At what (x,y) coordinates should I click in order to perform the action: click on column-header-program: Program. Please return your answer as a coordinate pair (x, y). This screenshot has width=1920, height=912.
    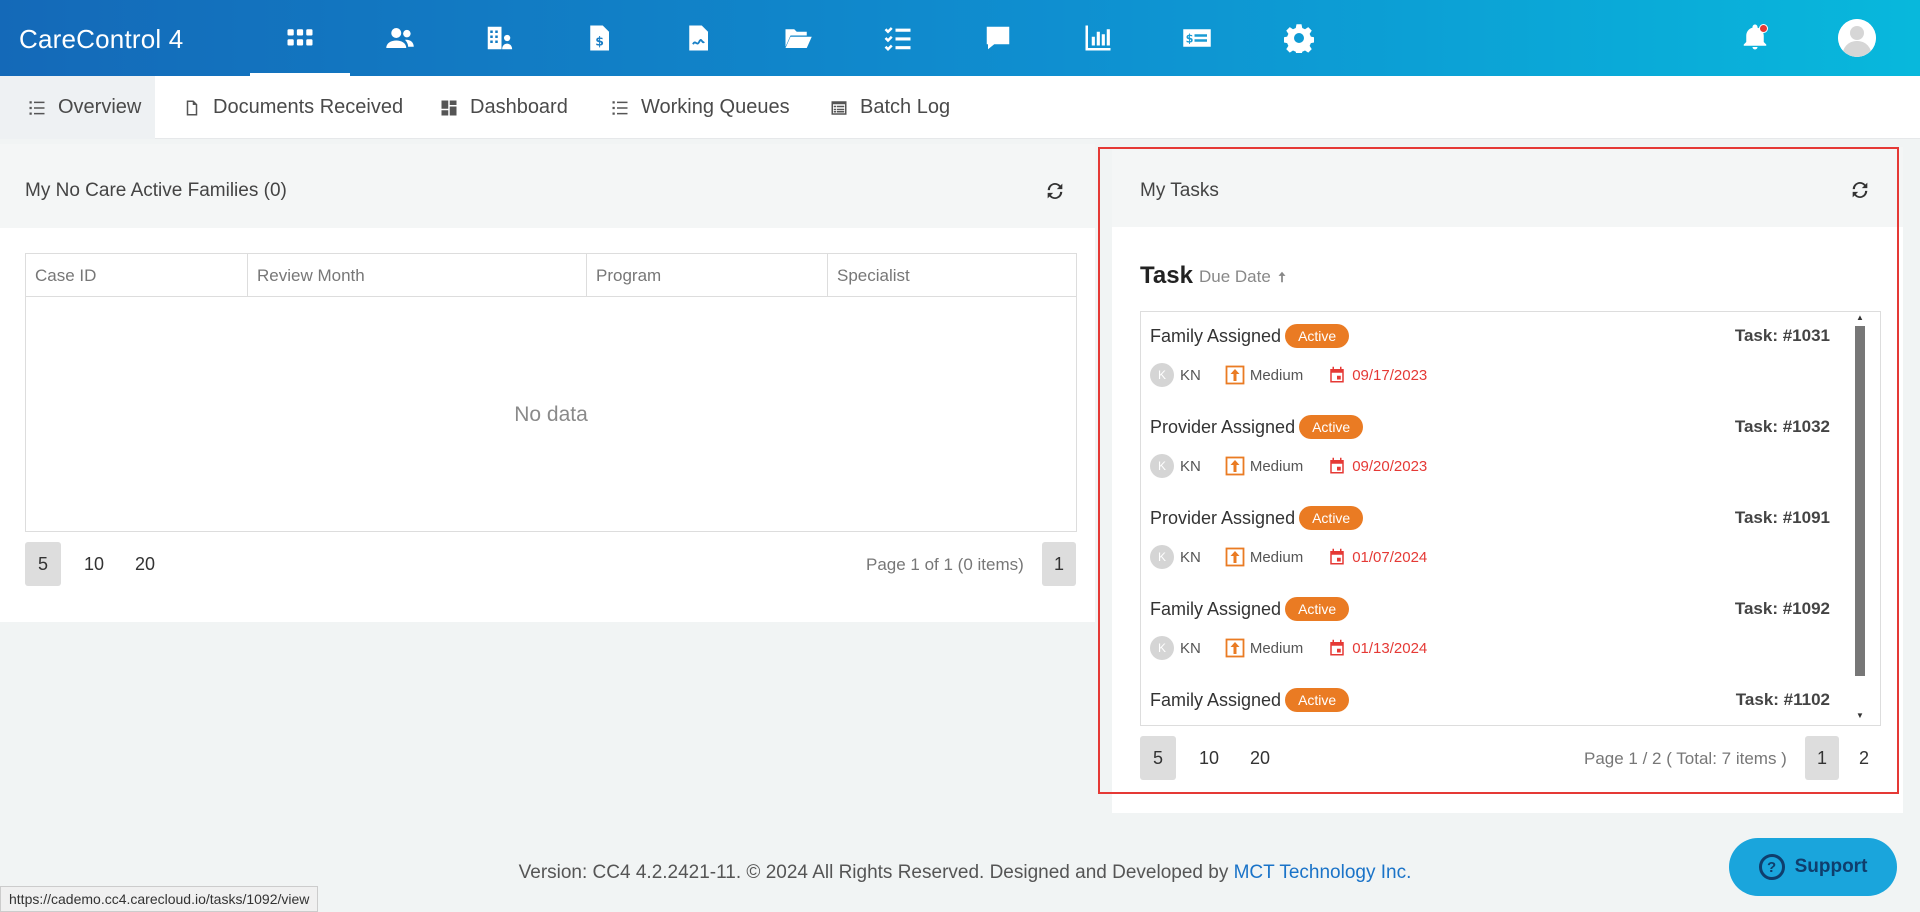
    Looking at the image, I should click on (707, 275).